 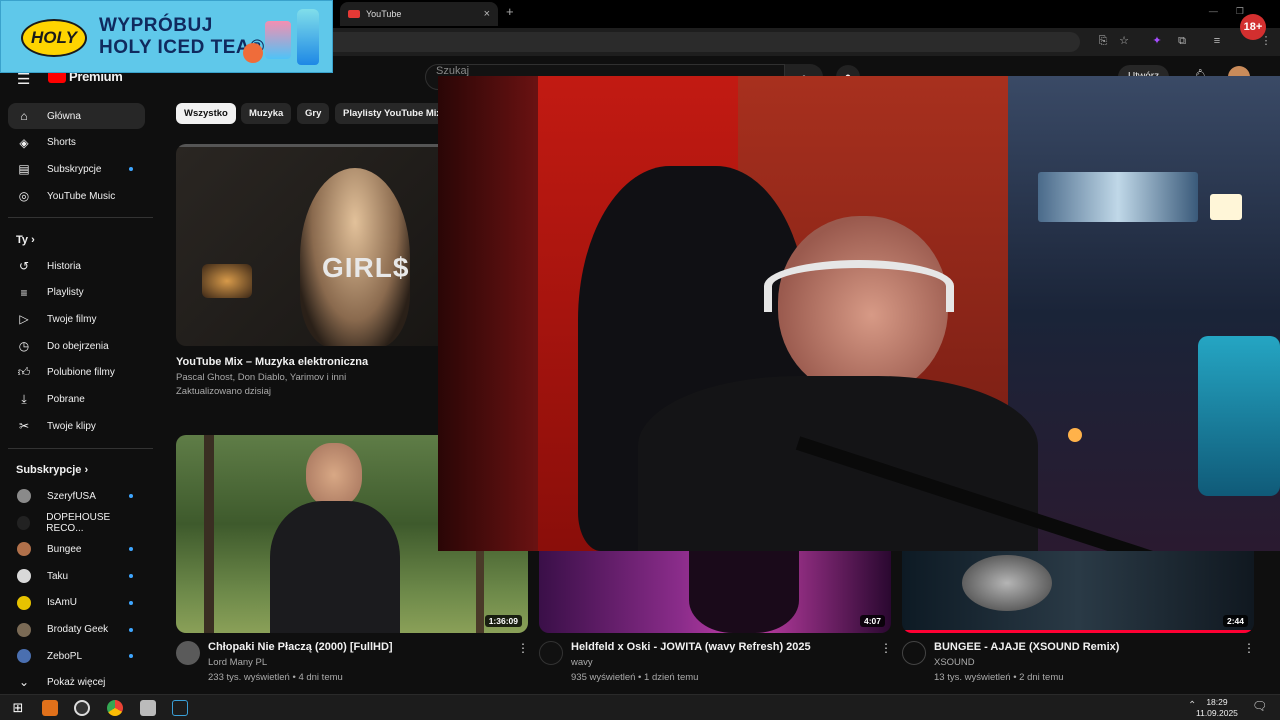 I want to click on app-icon-terminal, so click(x=180, y=708).